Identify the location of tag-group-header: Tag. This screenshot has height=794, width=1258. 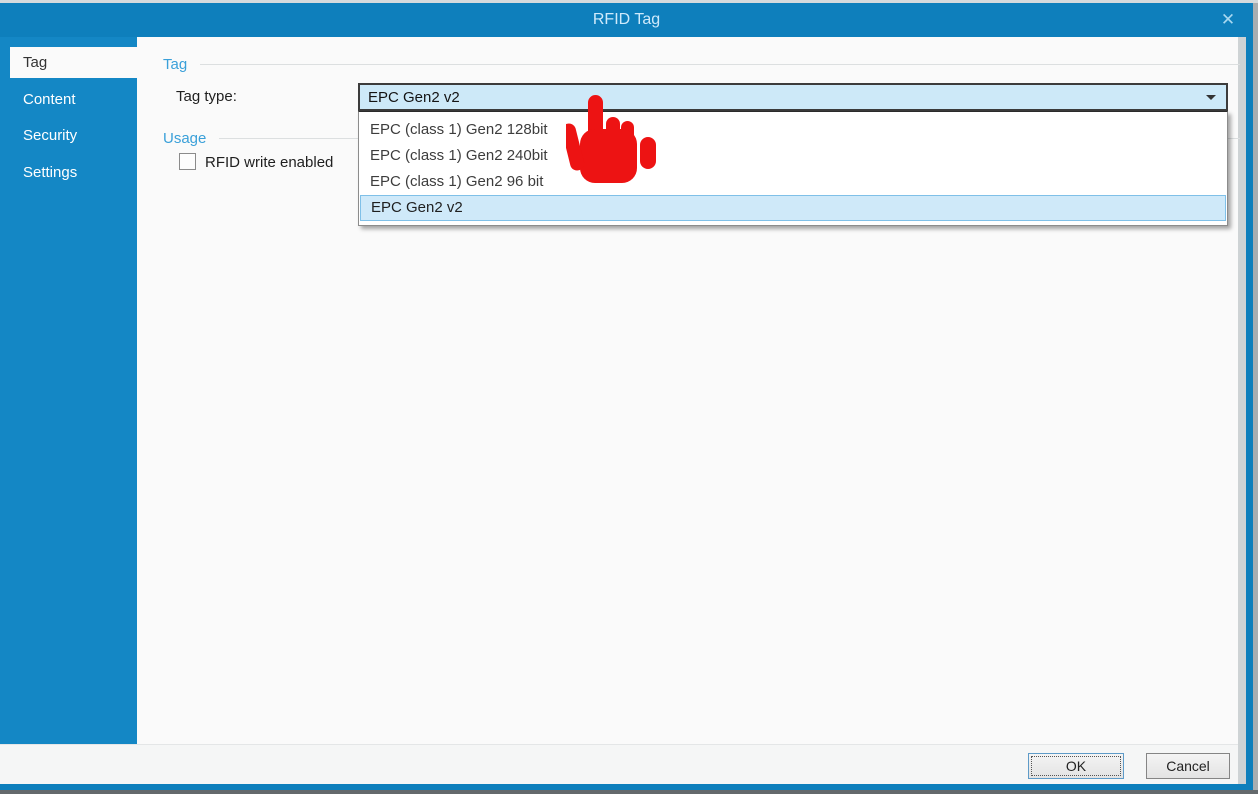
(701, 64).